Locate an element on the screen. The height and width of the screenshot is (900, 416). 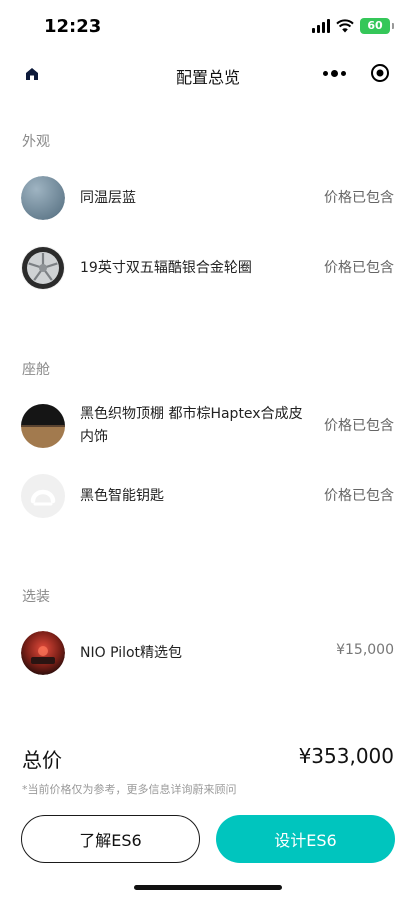
item-name: 同温层蓝 is located at coordinates (108, 198).